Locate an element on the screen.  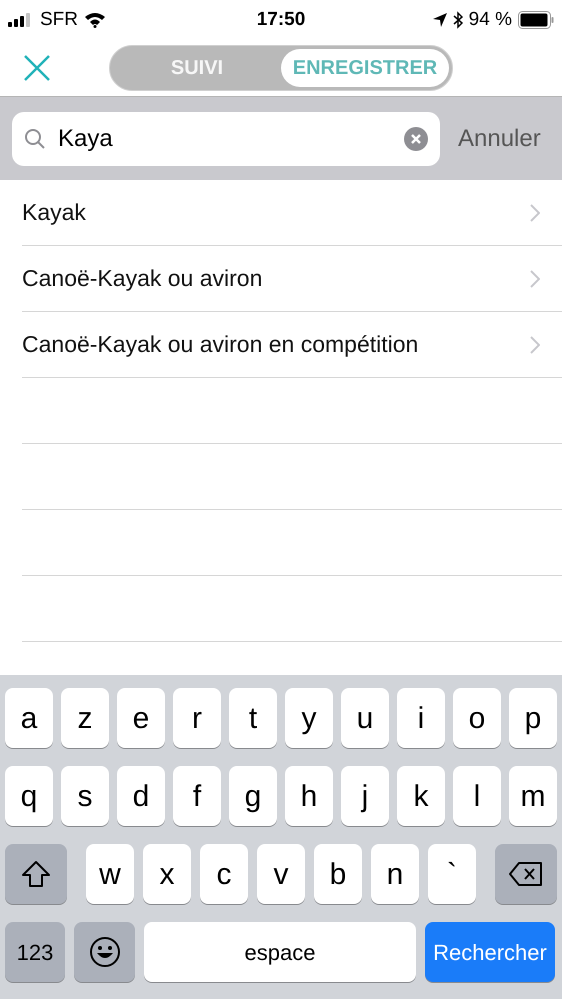
key: m is located at coordinates (533, 796).